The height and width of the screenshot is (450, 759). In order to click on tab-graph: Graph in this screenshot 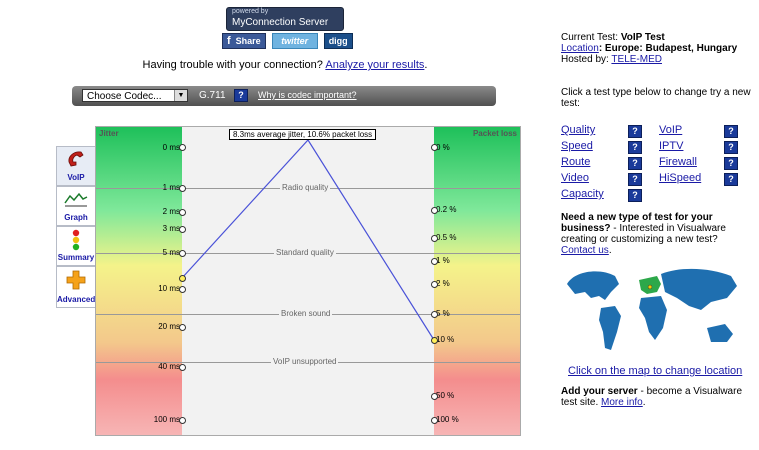, I will do `click(75, 206)`.